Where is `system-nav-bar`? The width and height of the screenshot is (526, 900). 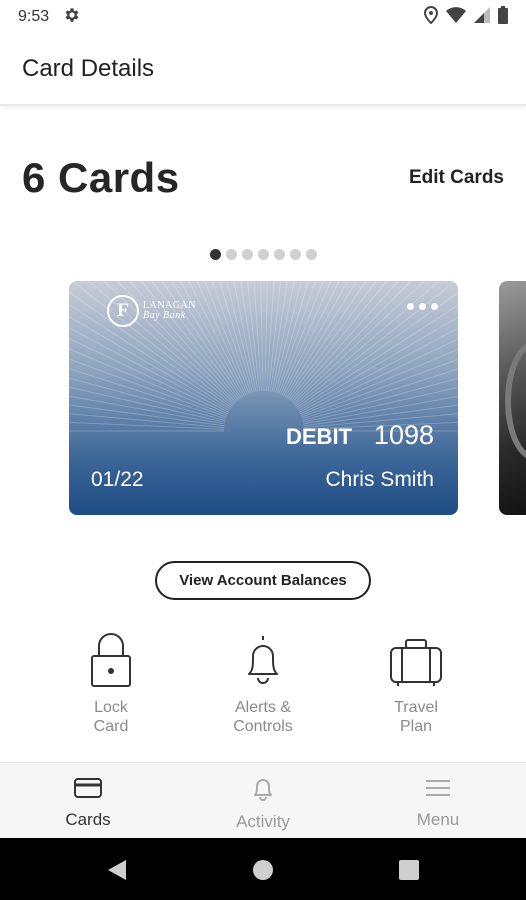 system-nav-bar is located at coordinates (263, 869).